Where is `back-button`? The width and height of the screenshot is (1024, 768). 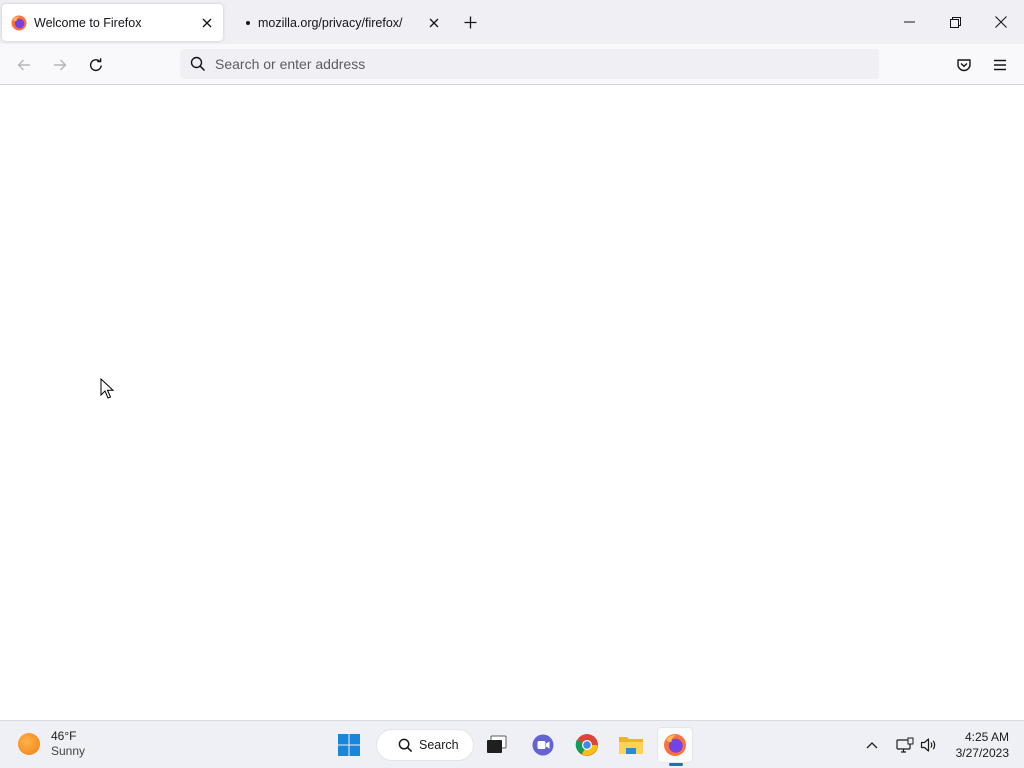 back-button is located at coordinates (24, 65).